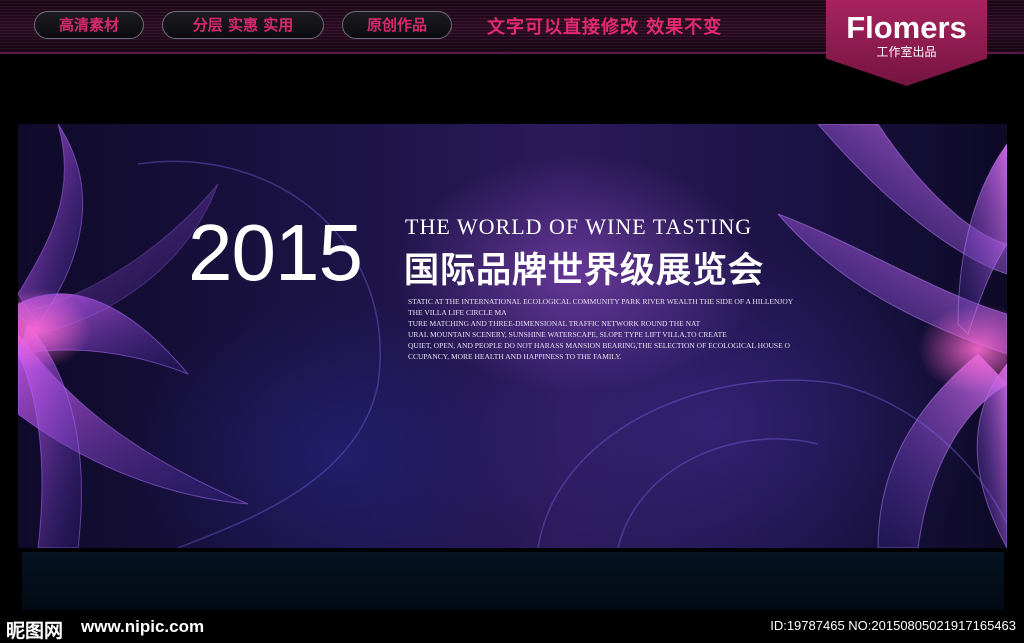 This screenshot has width=1024, height=643. I want to click on nipic-logo: 昵图网, so click(35, 631).